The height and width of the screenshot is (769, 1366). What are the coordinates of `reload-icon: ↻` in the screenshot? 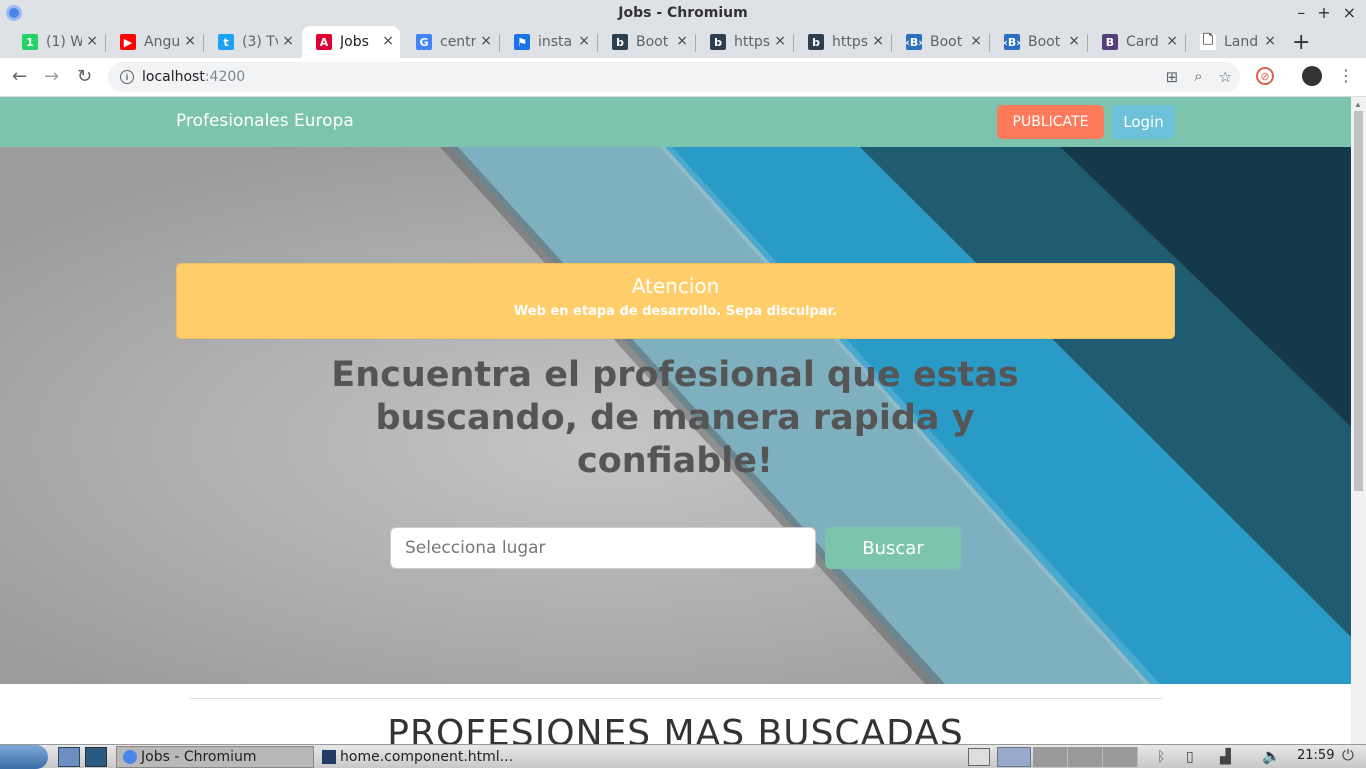 It's located at (84, 76).